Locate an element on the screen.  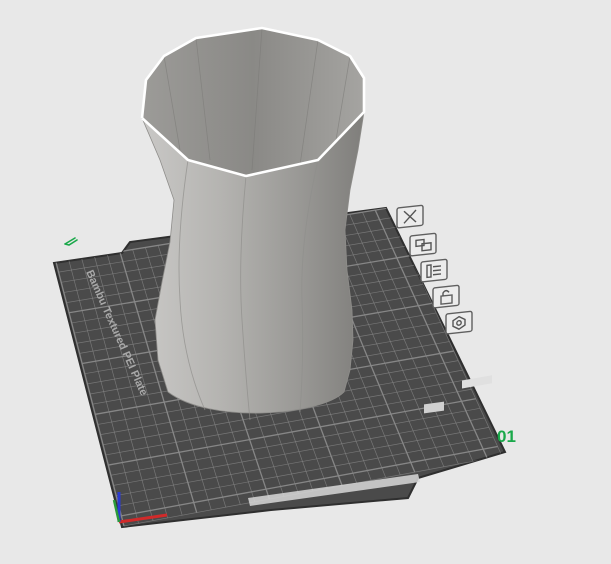
plate-number-label: 01 is located at coordinates (506, 436).